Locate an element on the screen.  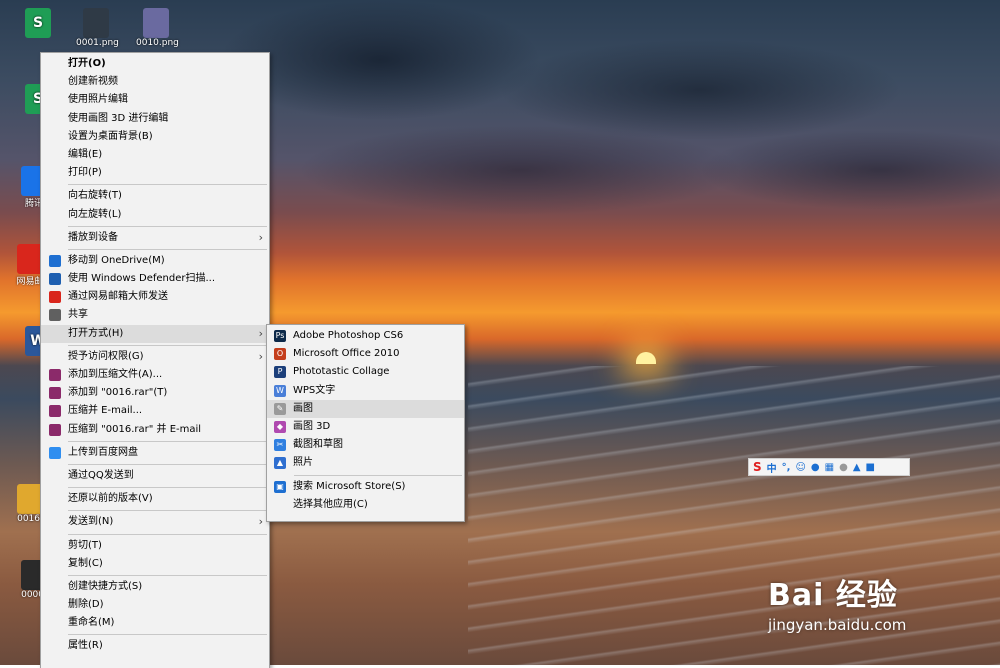
desktop-file-icon: S is located at coordinates (38, 23).